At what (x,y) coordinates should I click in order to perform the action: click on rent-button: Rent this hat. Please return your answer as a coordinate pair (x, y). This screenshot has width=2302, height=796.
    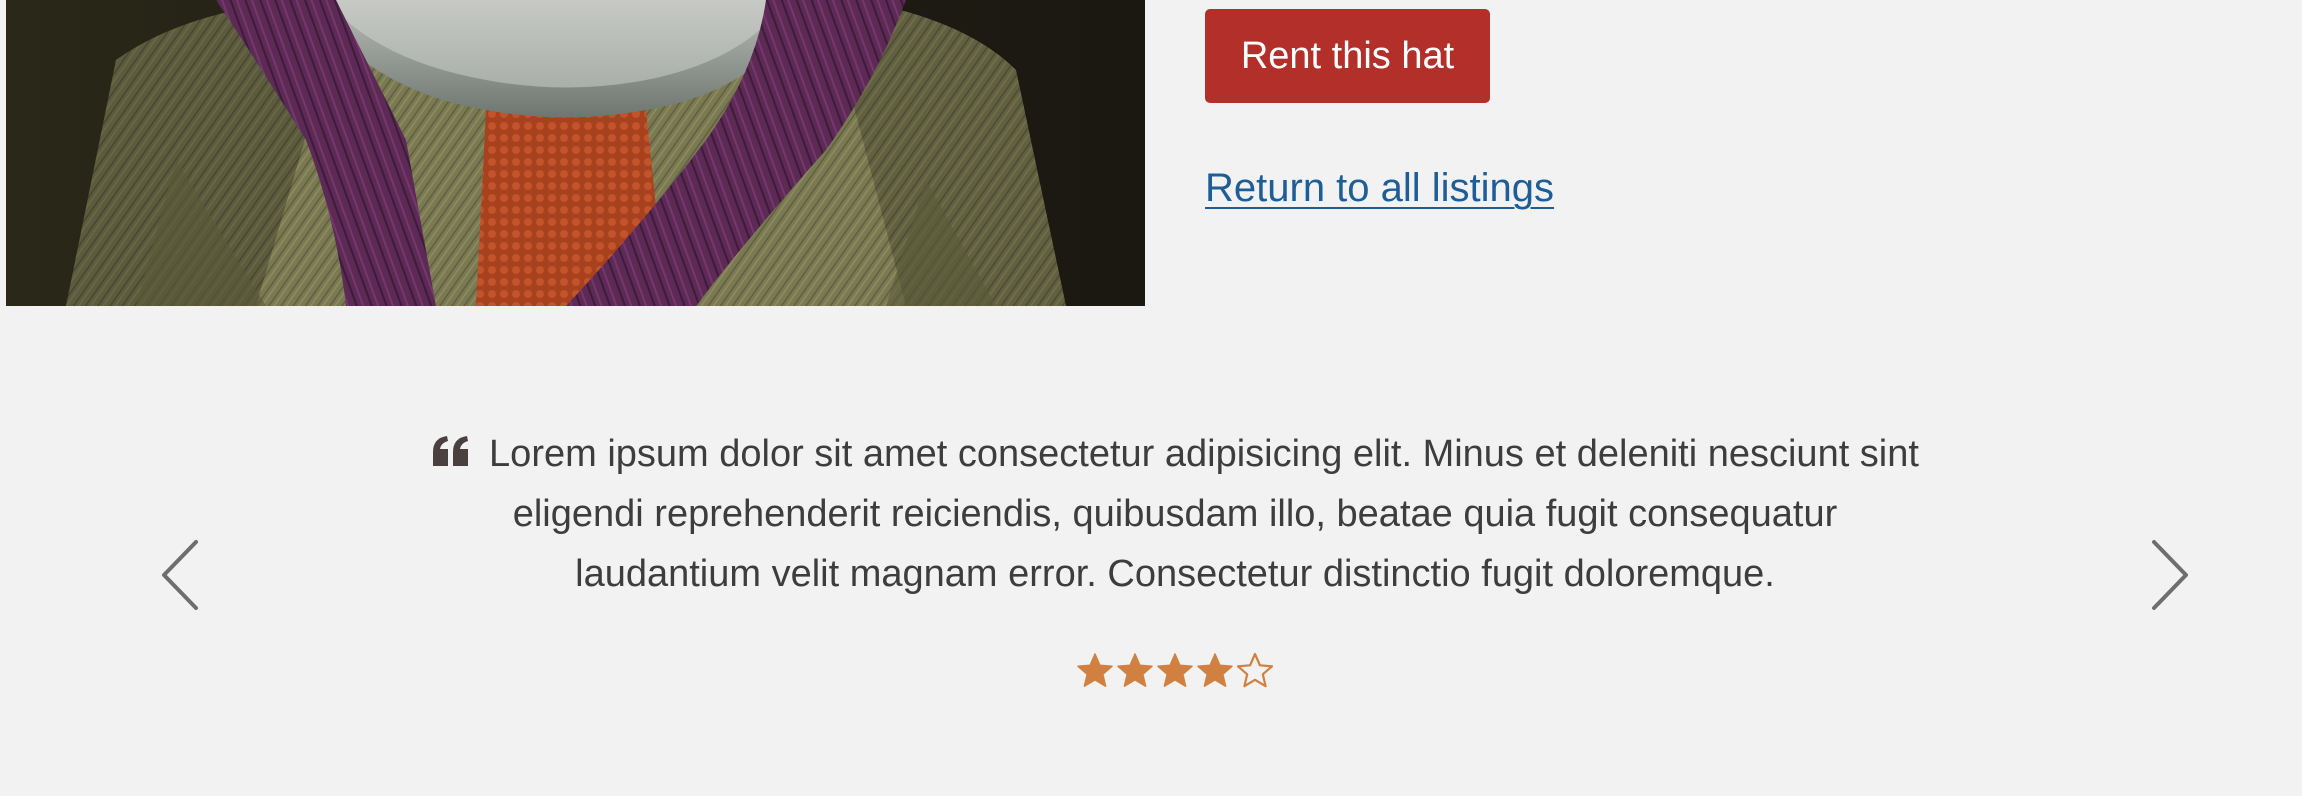
    Looking at the image, I should click on (1347, 56).